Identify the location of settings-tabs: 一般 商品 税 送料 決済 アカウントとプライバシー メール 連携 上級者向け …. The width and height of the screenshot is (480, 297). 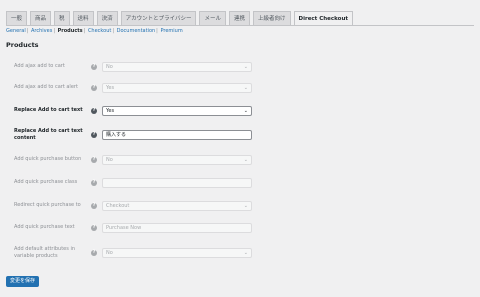
(180, 18).